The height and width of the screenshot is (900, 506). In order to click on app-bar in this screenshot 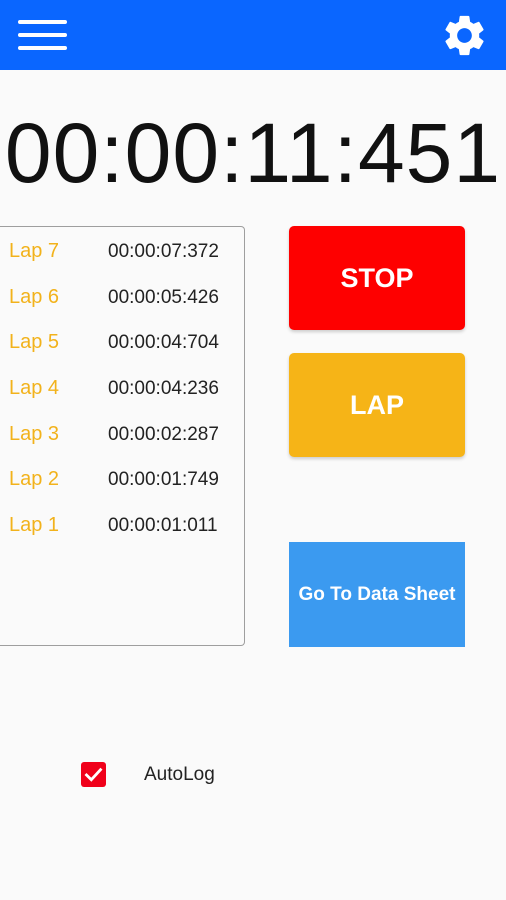, I will do `click(253, 35)`.